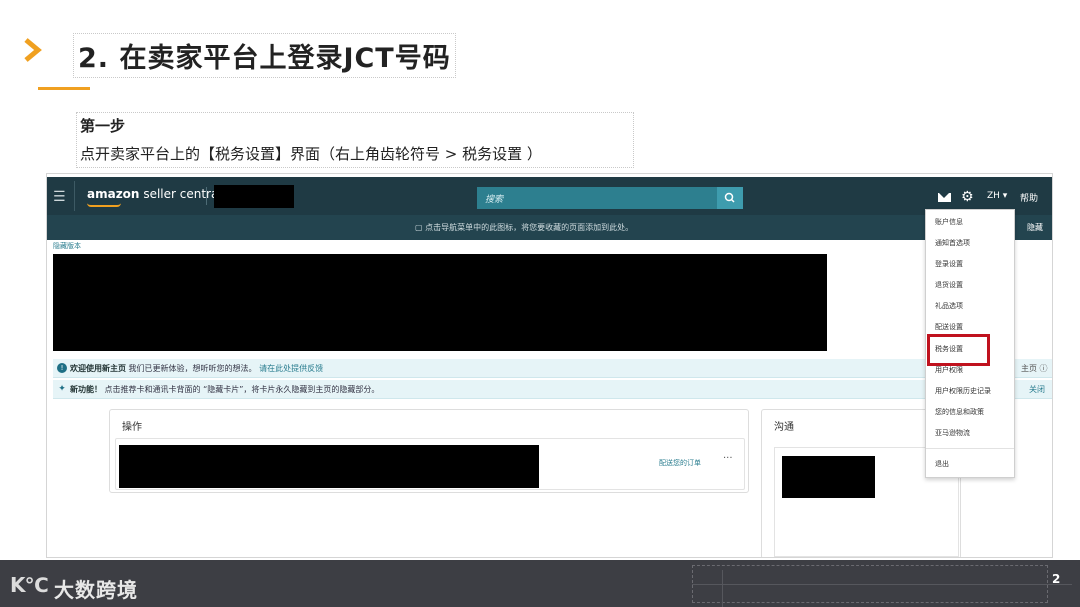 The height and width of the screenshot is (607, 1080). I want to click on title-underline, so click(64, 88).